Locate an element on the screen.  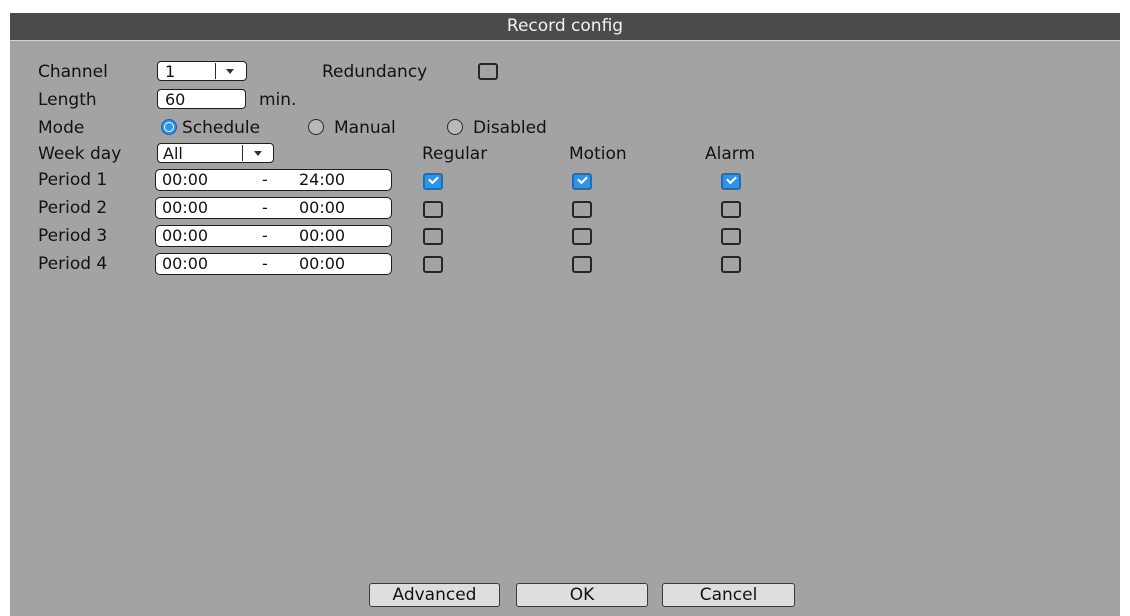
mode-label: Mode is located at coordinates (61, 128).